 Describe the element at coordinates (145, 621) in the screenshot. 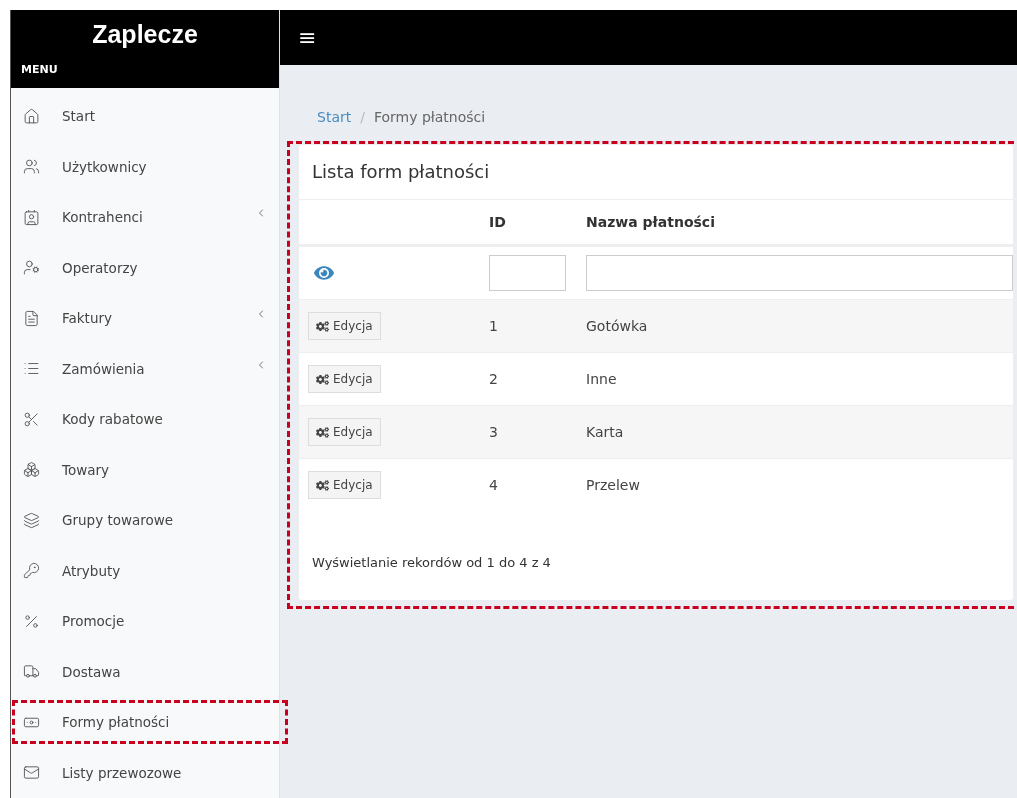

I see `sidebar-item: Promocje` at that location.